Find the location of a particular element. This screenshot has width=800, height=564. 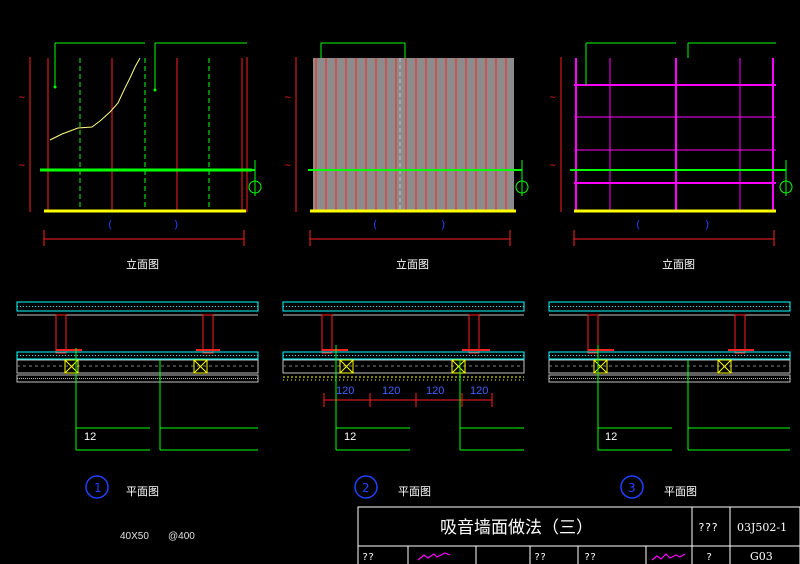

title-block: 吸音墙面做法（三） ??? 03J502-1 ?? ?? ?? ? G03 is located at coordinates (578, 535).